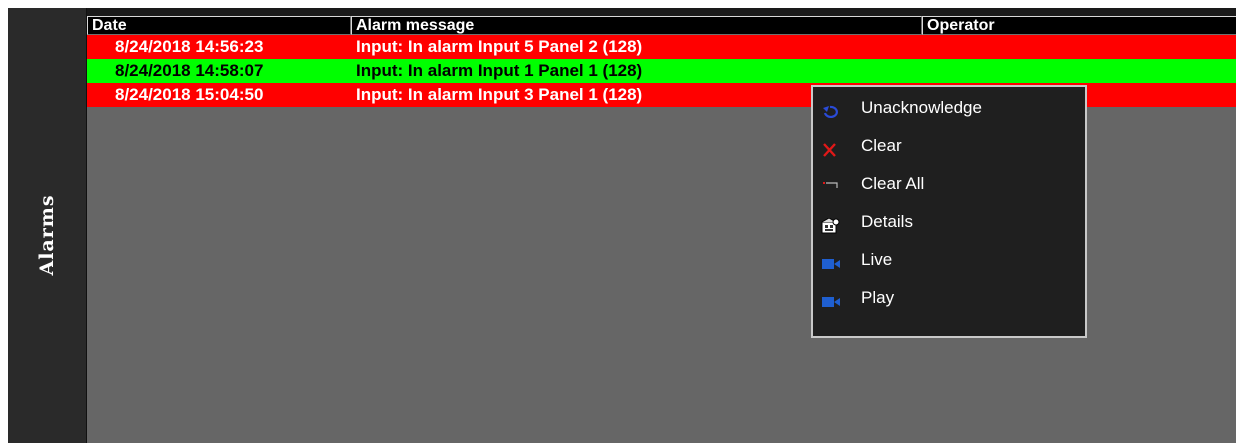 The height and width of the screenshot is (443, 1236). I want to click on menu-item-clear: Clear, so click(949, 146).